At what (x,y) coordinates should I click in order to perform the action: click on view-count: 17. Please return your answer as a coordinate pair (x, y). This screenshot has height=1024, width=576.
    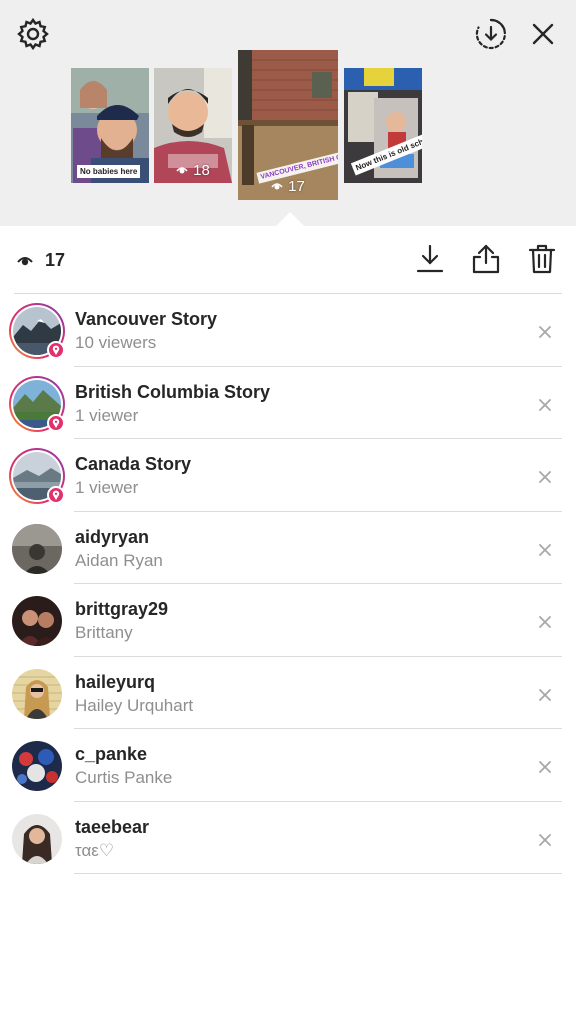
    Looking at the image, I should click on (41, 260).